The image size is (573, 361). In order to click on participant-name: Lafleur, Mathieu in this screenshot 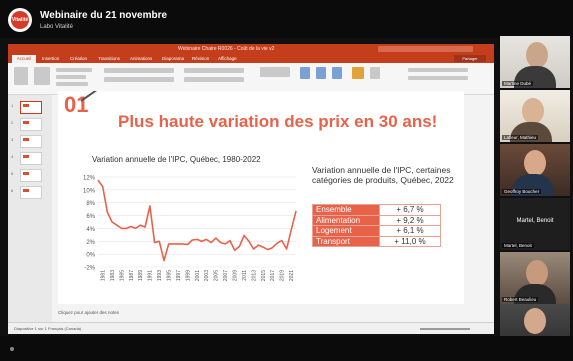, I will do `click(520, 137)`.